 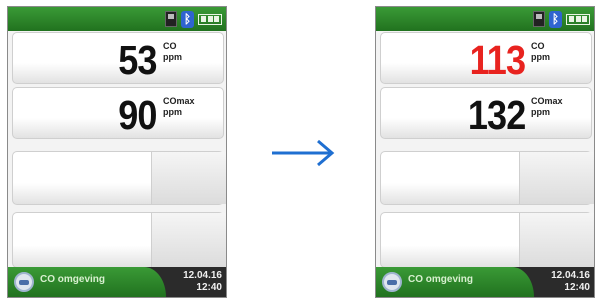 I want to click on arrow-right-icon, so click(x=303, y=153).